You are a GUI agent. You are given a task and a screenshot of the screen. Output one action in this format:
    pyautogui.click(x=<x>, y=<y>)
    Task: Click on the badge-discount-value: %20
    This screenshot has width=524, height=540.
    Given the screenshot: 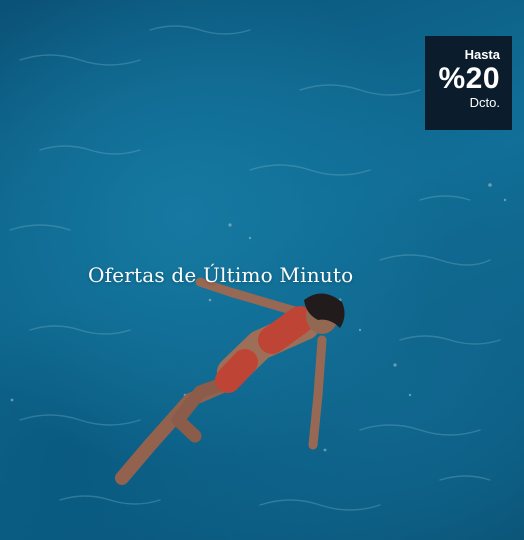 What is the action you would take?
    pyautogui.click(x=469, y=78)
    